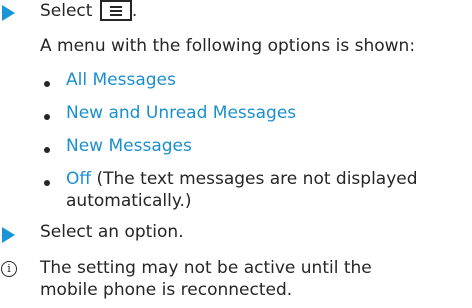 Image resolution: width=472 pixels, height=308 pixels. Describe the element at coordinates (134, 11) in the screenshot. I see `step-select-period: .` at that location.